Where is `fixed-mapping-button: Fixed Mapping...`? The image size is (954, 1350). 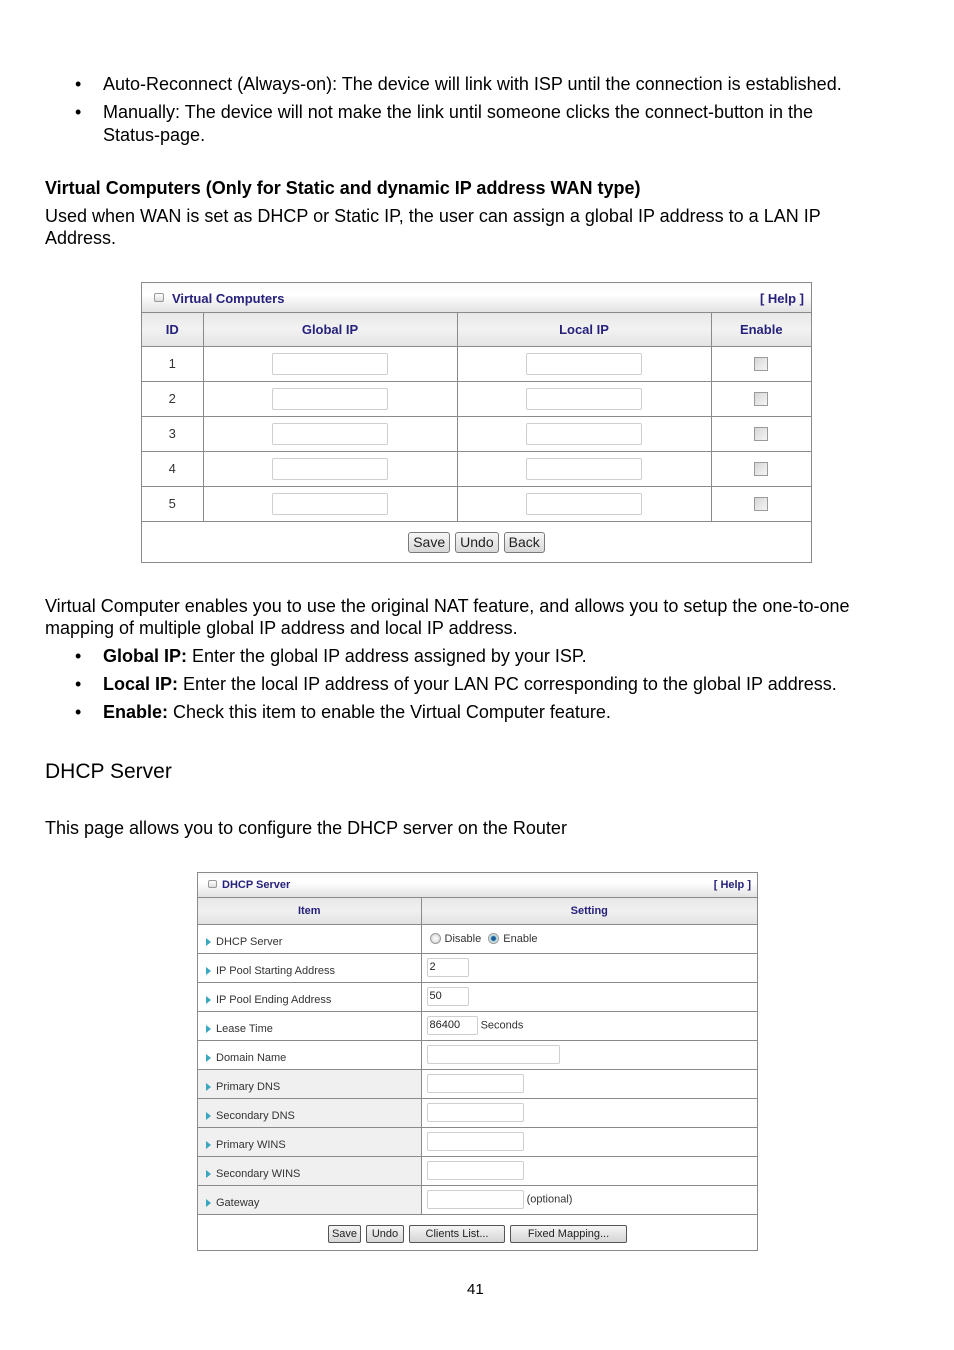 fixed-mapping-button: Fixed Mapping... is located at coordinates (569, 1233).